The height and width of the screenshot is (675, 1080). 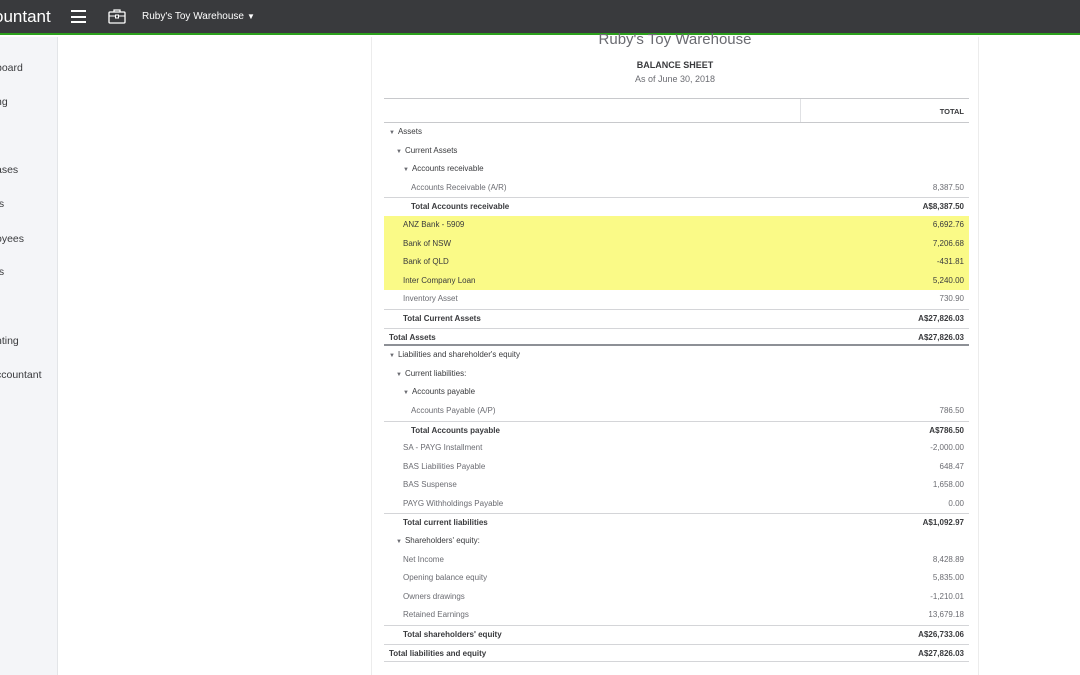 What do you see at coordinates (952, 111) in the screenshot?
I see `total-column-header: TOTAL` at bounding box center [952, 111].